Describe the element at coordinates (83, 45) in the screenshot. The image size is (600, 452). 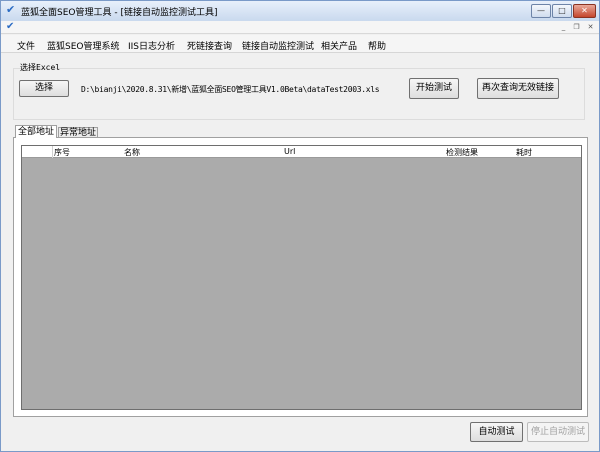
I see `menu-seo-system: 蓝狐SEO管理系统` at that location.